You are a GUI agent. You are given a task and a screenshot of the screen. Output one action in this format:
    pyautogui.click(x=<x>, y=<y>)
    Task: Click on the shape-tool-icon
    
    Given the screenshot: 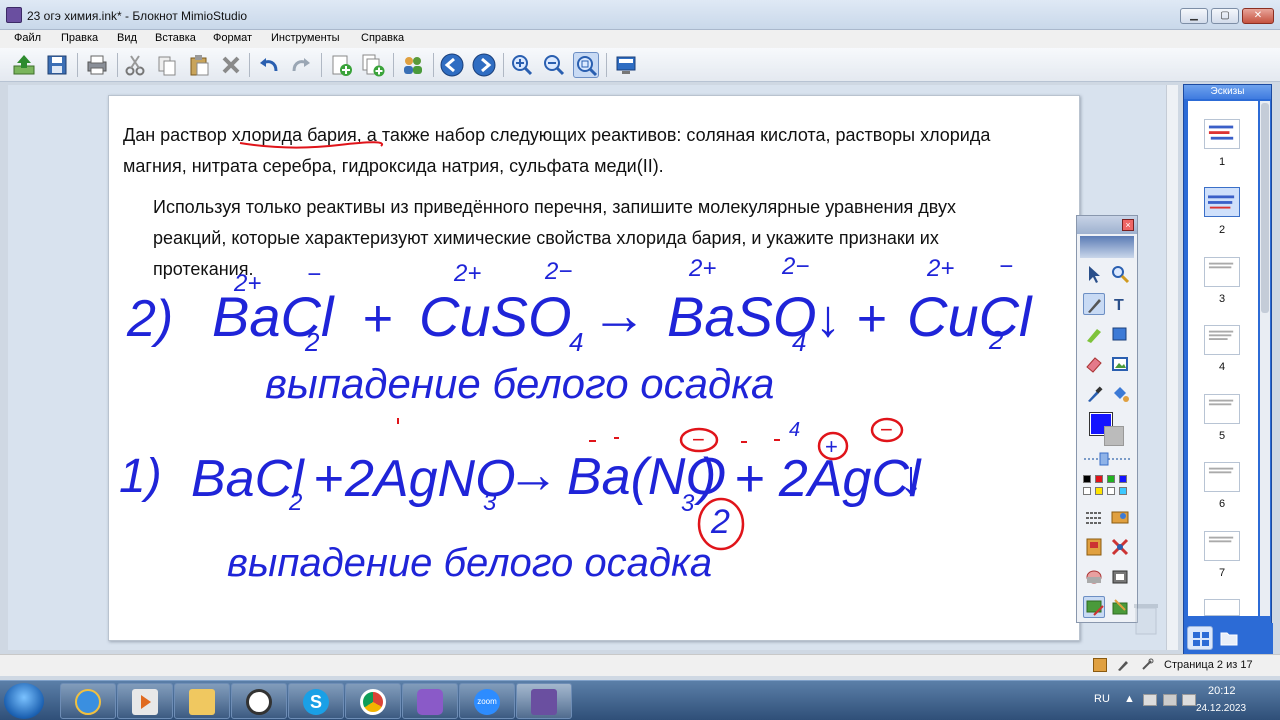 What is the action you would take?
    pyautogui.click(x=1120, y=334)
    